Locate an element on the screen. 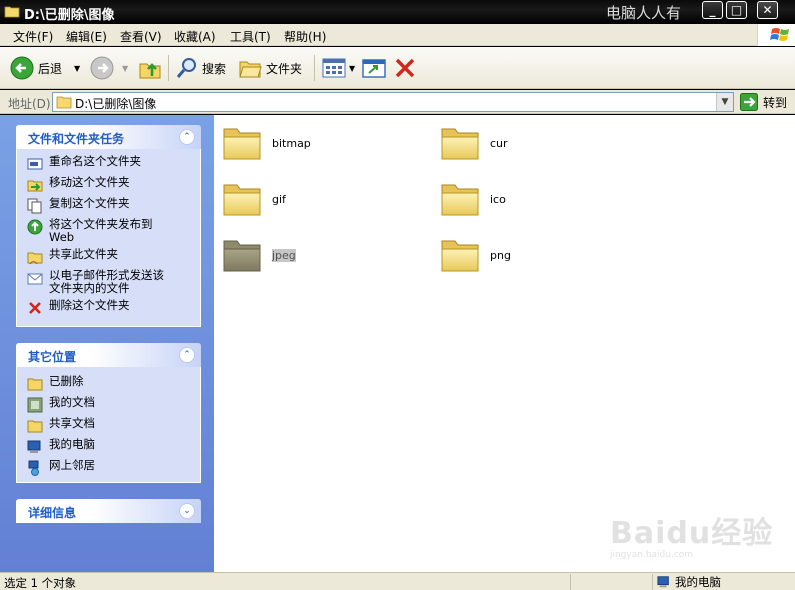 This screenshot has width=795, height=590. my-computer-icon is located at coordinates (663, 582).